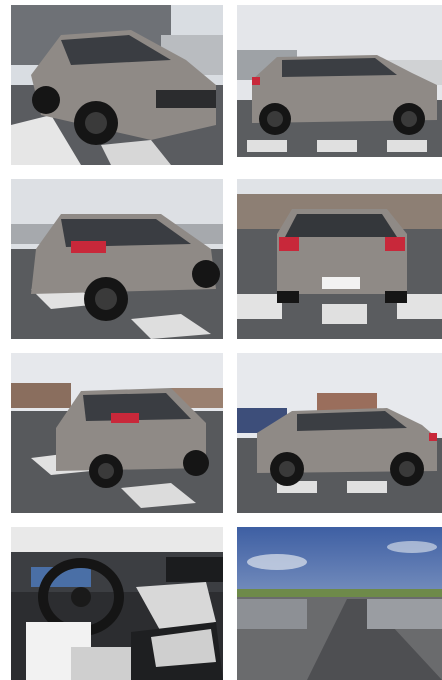 This screenshot has width=442, height=680. I want to click on car-photo-rear-wide, so click(117, 433).